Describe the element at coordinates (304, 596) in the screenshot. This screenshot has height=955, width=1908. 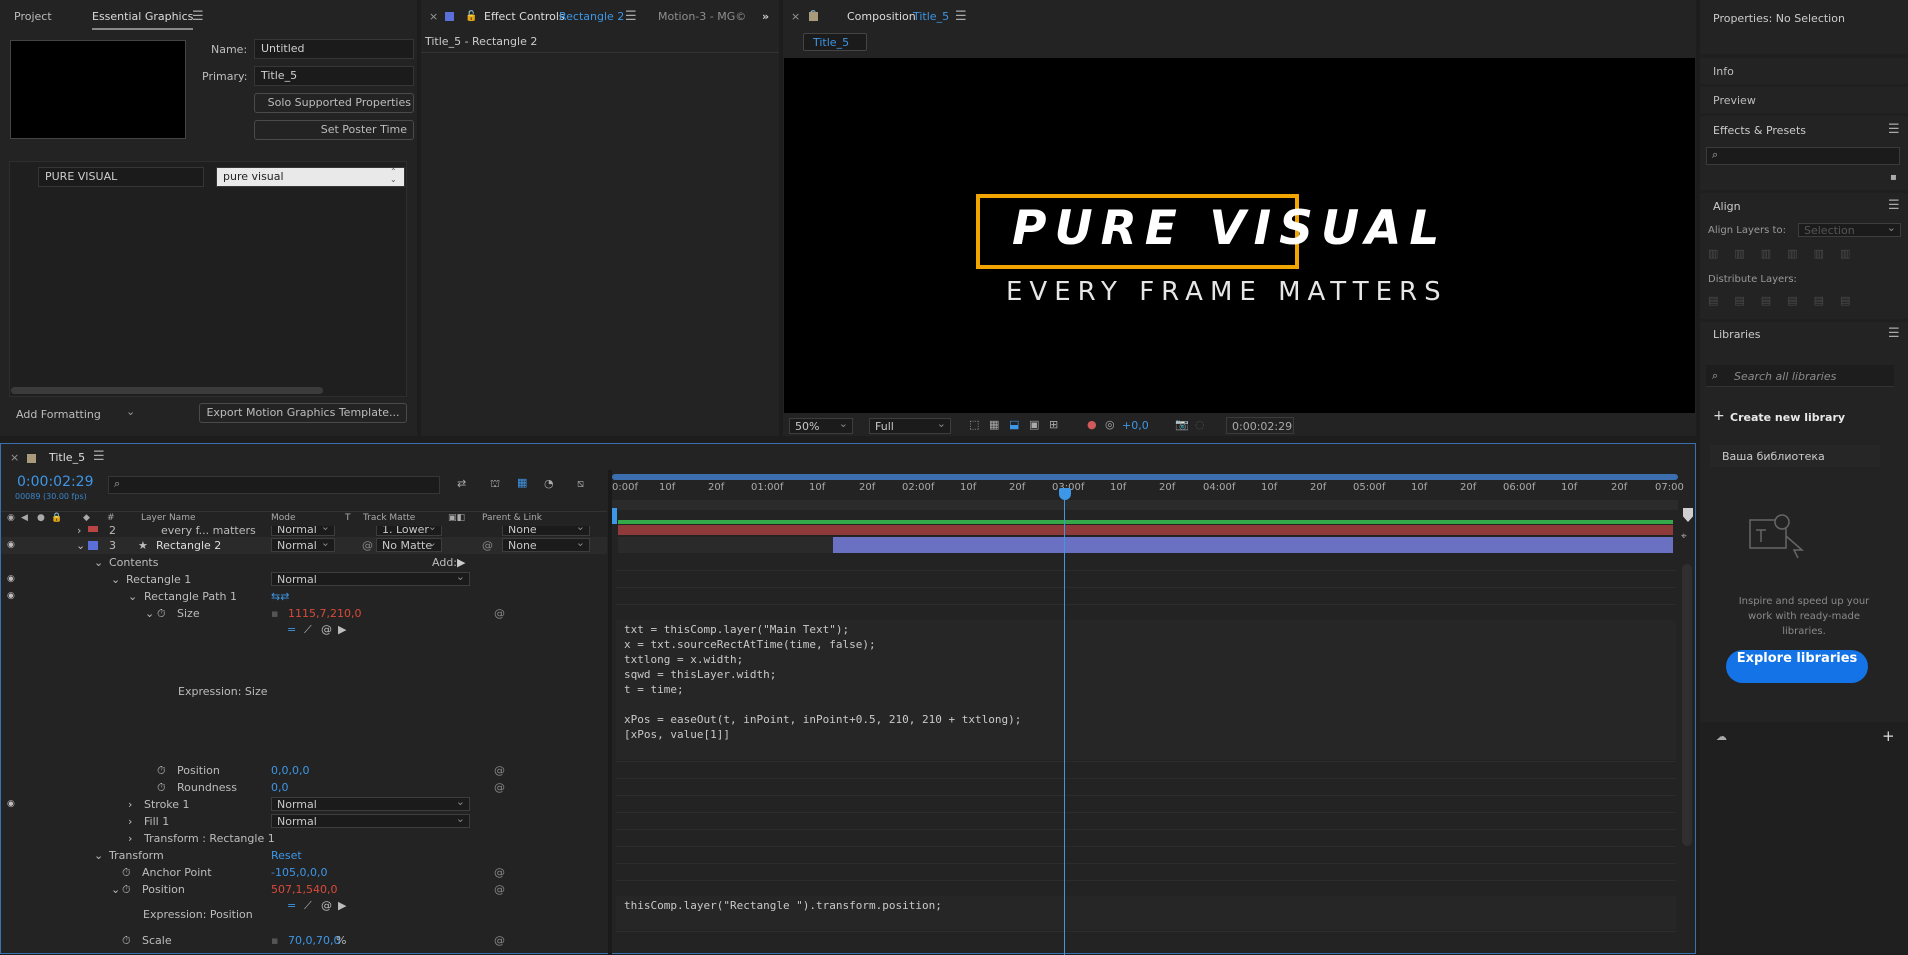
I see `rectangle-path-row: ◉ ⌄ Rectangle Path 1 ⇆⇄` at that location.